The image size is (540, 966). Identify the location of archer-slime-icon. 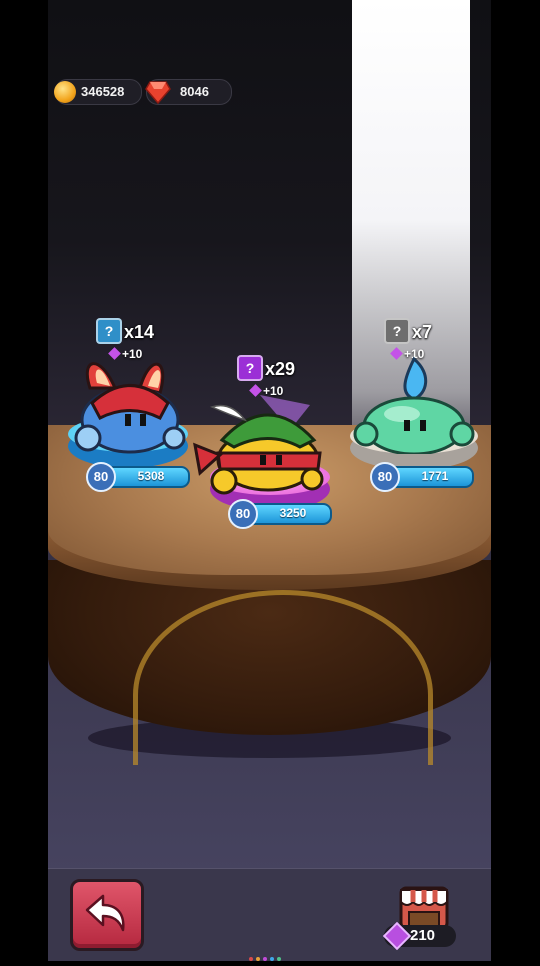
(258, 445).